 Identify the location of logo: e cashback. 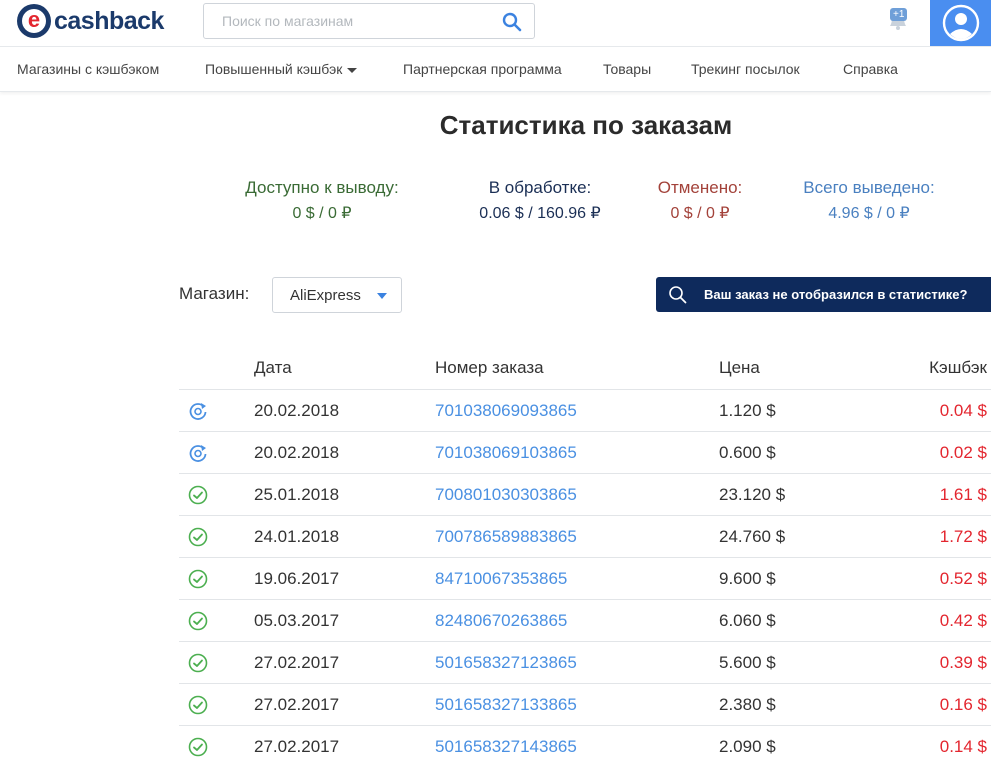
(90, 21).